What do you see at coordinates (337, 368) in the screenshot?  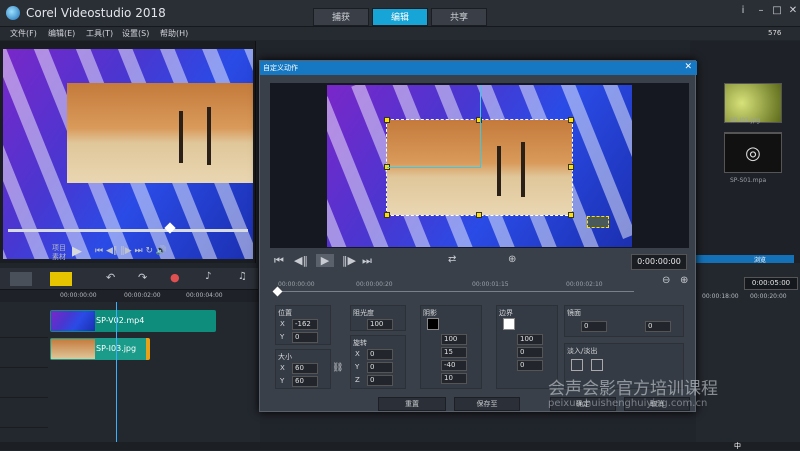 I see `link-icon: ⛓` at bounding box center [337, 368].